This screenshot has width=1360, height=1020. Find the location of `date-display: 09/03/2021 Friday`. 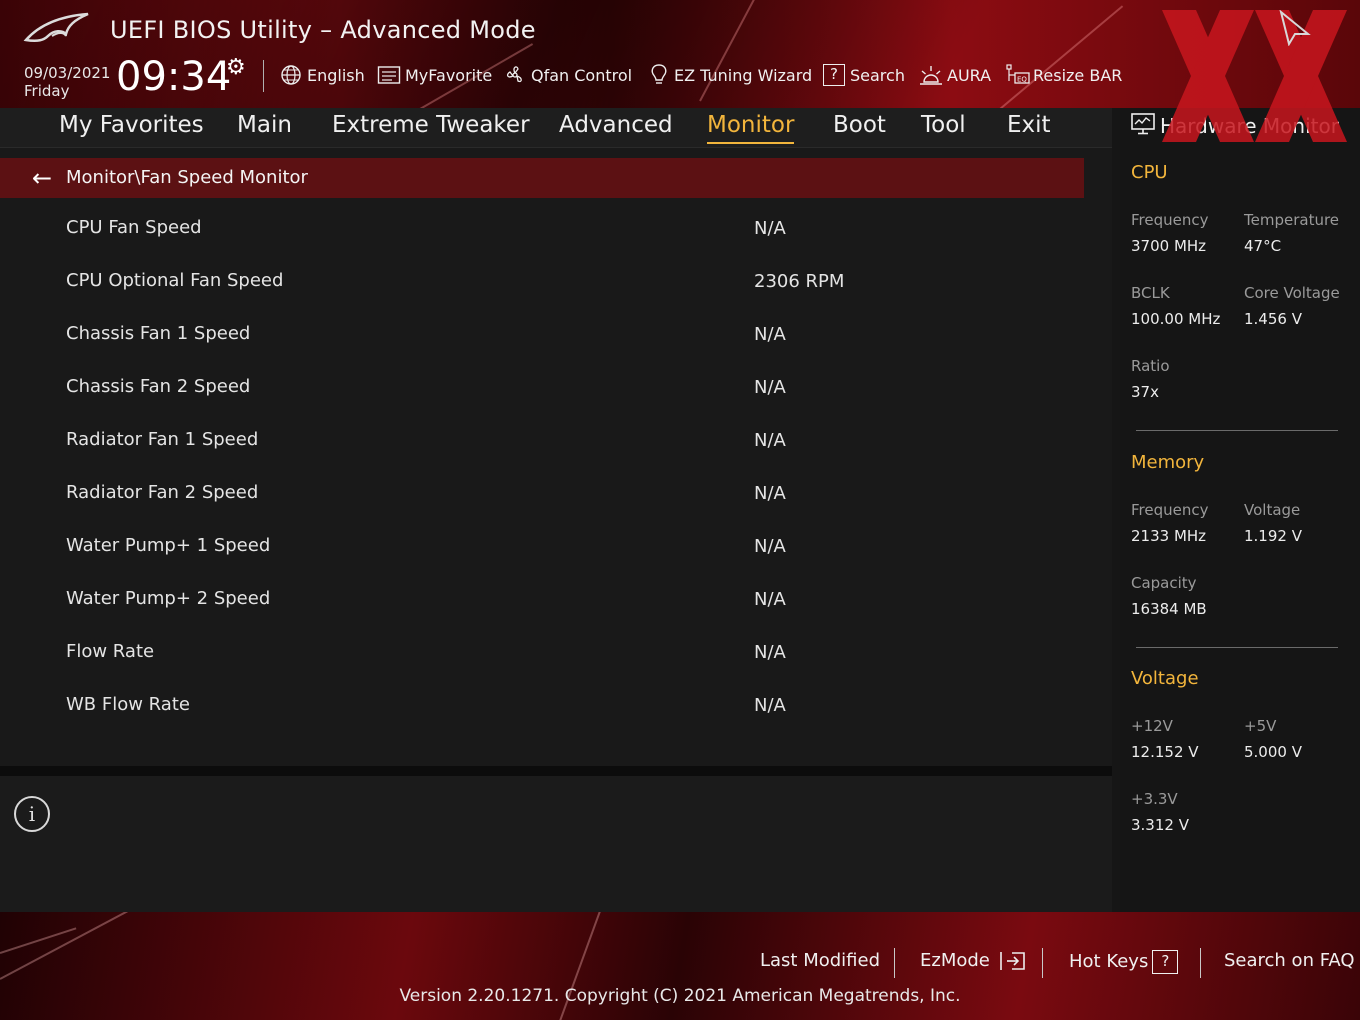

date-display: 09/03/2021 Friday is located at coordinates (67, 82).